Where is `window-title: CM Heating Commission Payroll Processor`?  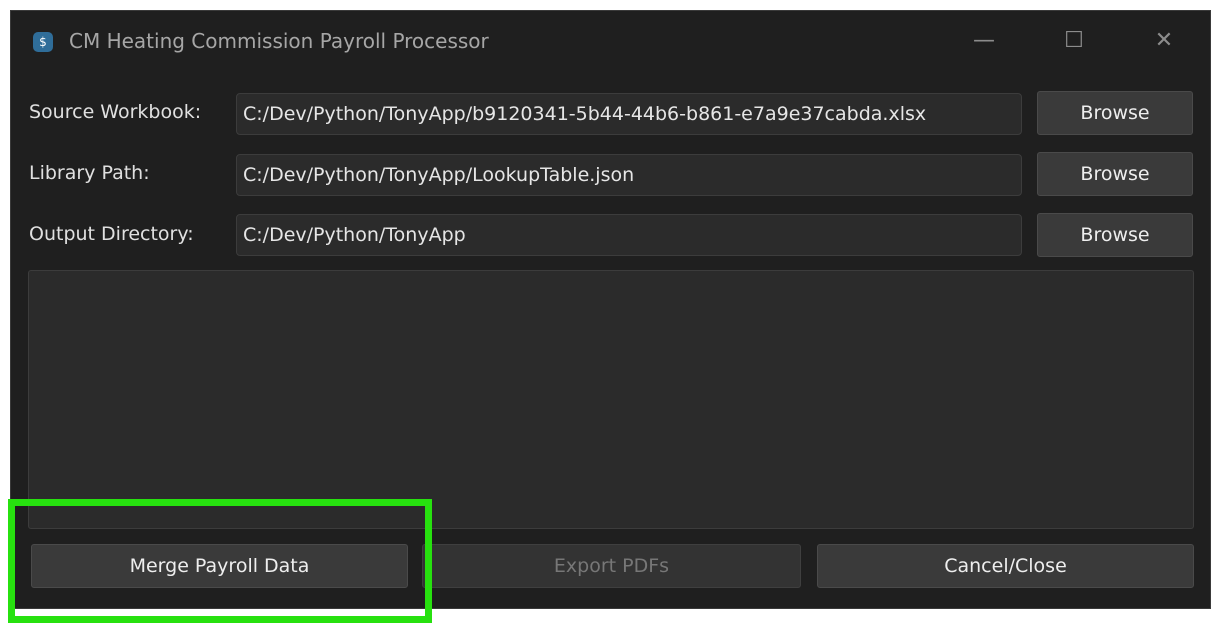
window-title: CM Heating Commission Payroll Processor is located at coordinates (279, 41).